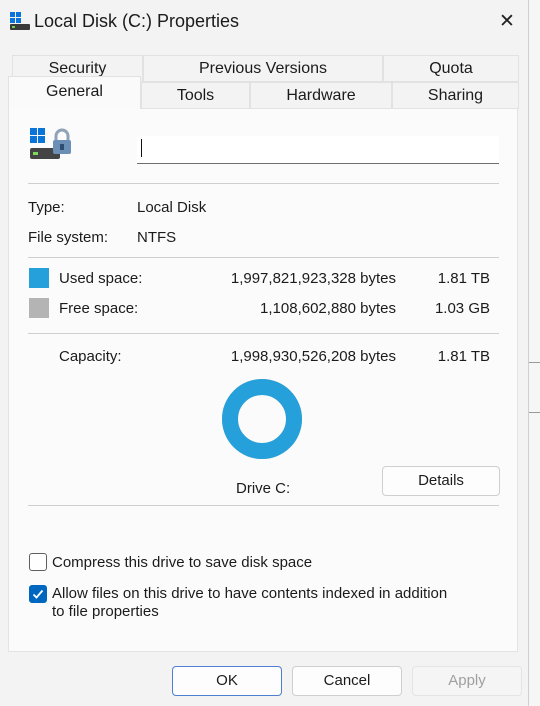  Describe the element at coordinates (182, 562) in the screenshot. I see `compress-label: Compress this drive to save disk space` at that location.